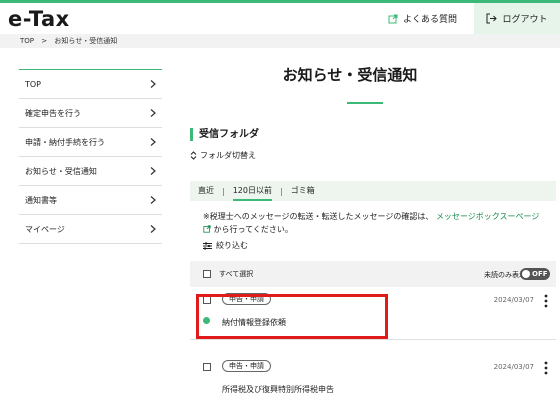  I want to click on toggle-knob, so click(526, 274).